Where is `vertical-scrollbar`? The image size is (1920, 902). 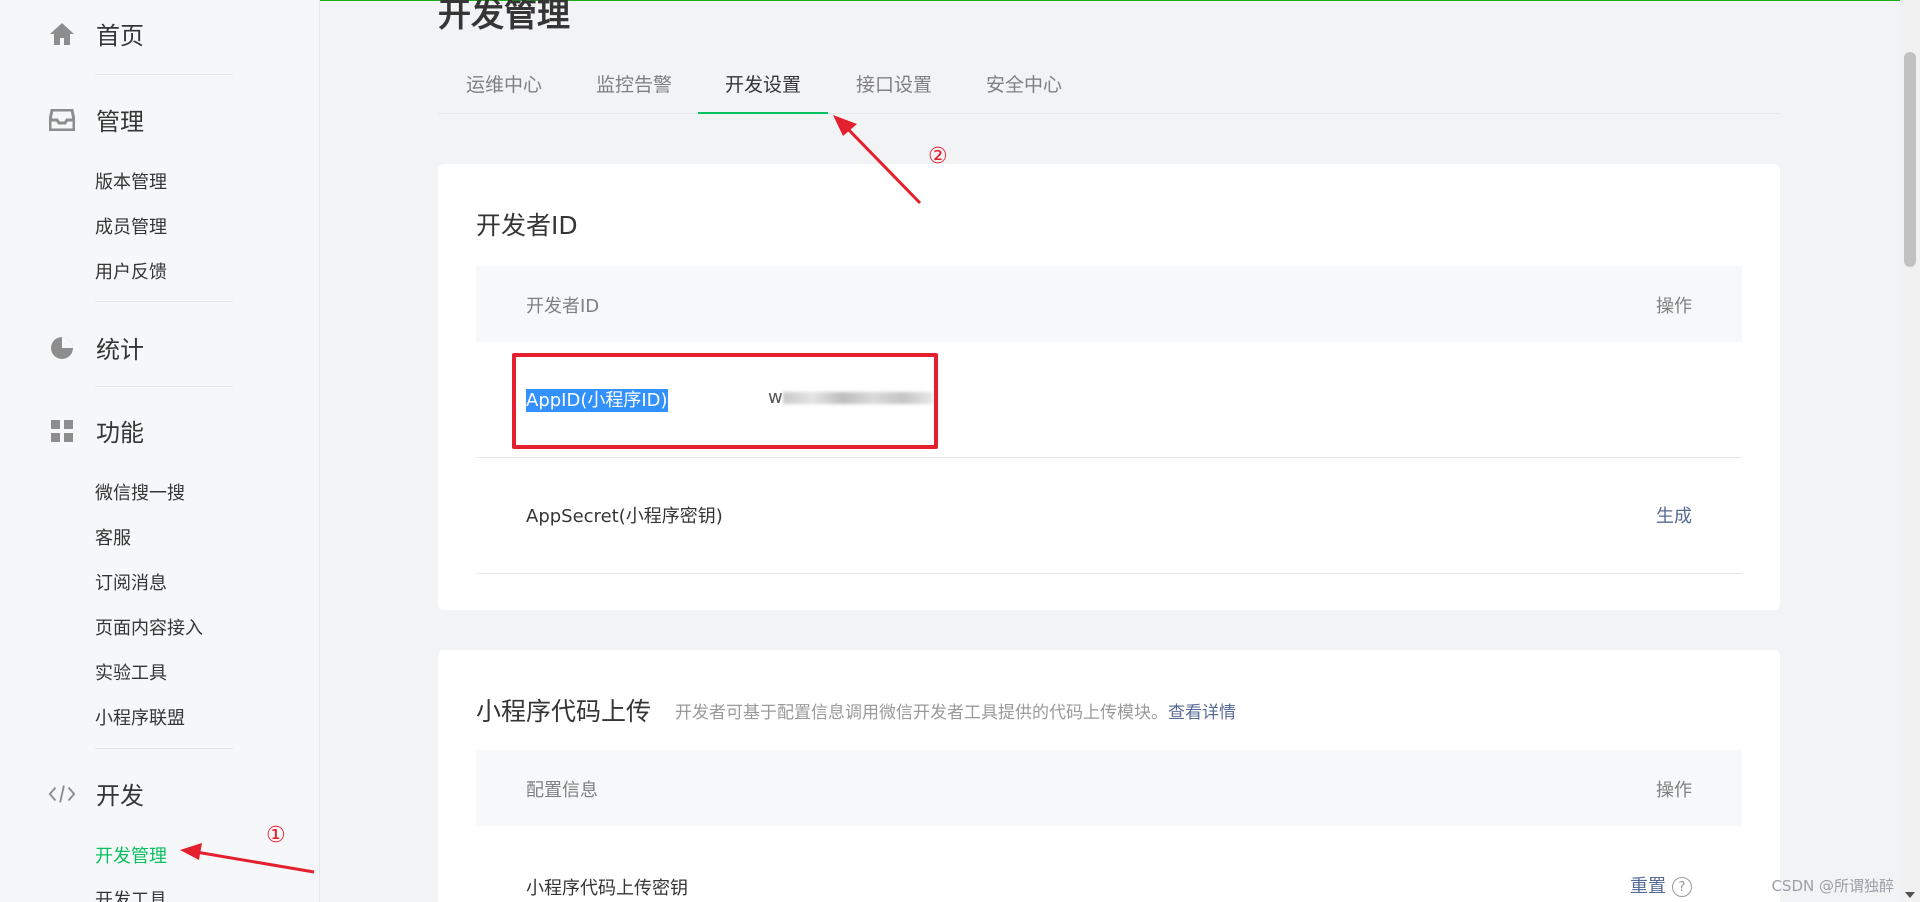 vertical-scrollbar is located at coordinates (1910, 451).